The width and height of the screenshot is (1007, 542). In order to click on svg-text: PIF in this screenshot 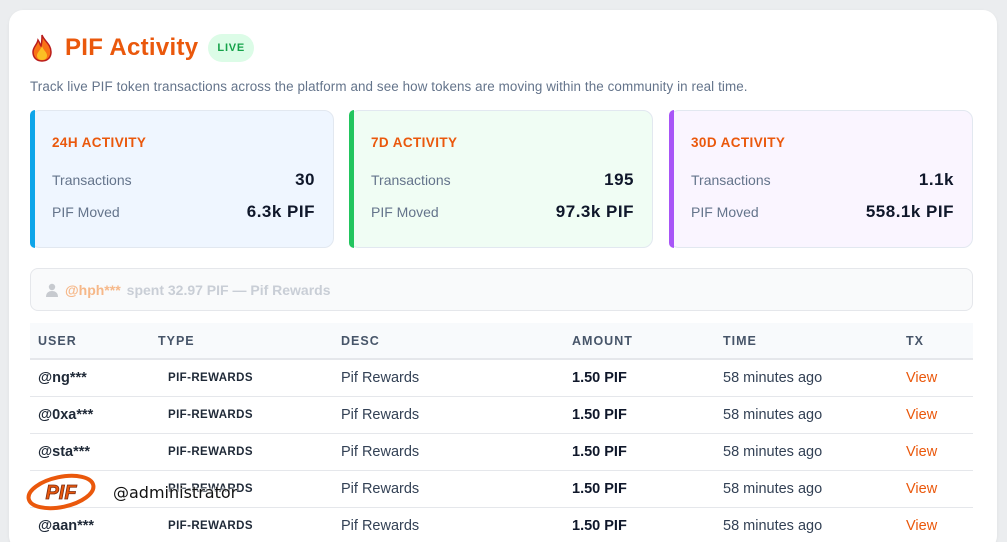, I will do `click(61, 493)`.